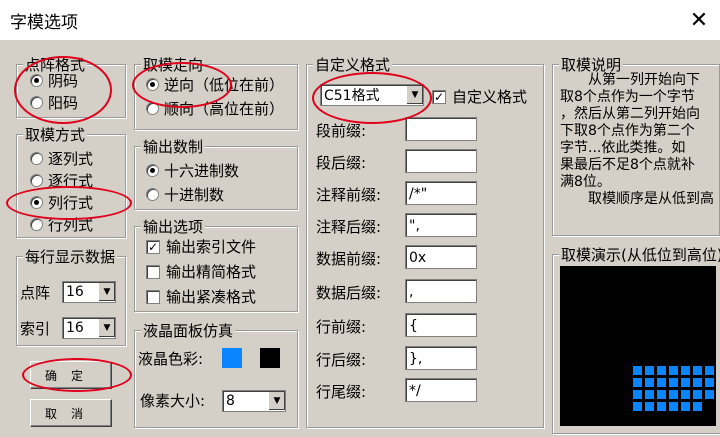 The width and height of the screenshot is (720, 437). What do you see at coordinates (173, 146) in the screenshot?
I see `output-base-legend: 输出数制` at bounding box center [173, 146].